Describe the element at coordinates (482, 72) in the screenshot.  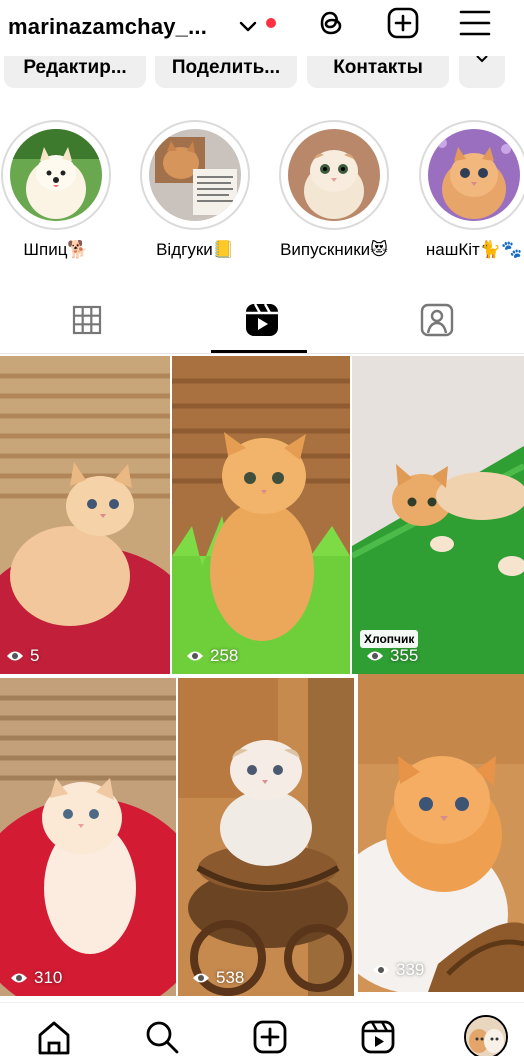
I see `suggested-users-button` at that location.